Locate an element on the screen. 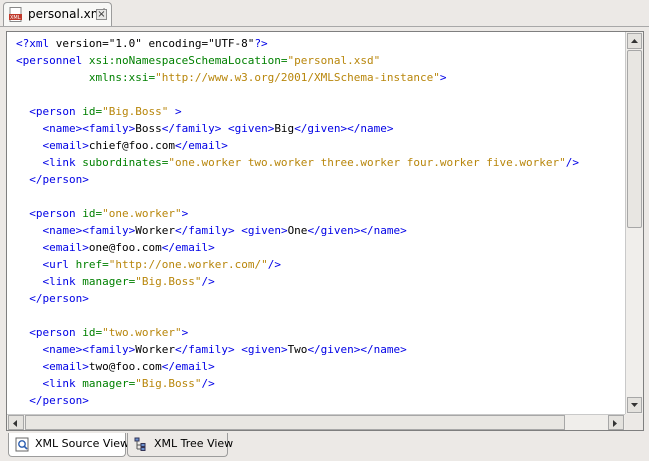 The width and height of the screenshot is (649, 461). code-line: <url href="http://one.worker.com/"/> is located at coordinates (319, 264).